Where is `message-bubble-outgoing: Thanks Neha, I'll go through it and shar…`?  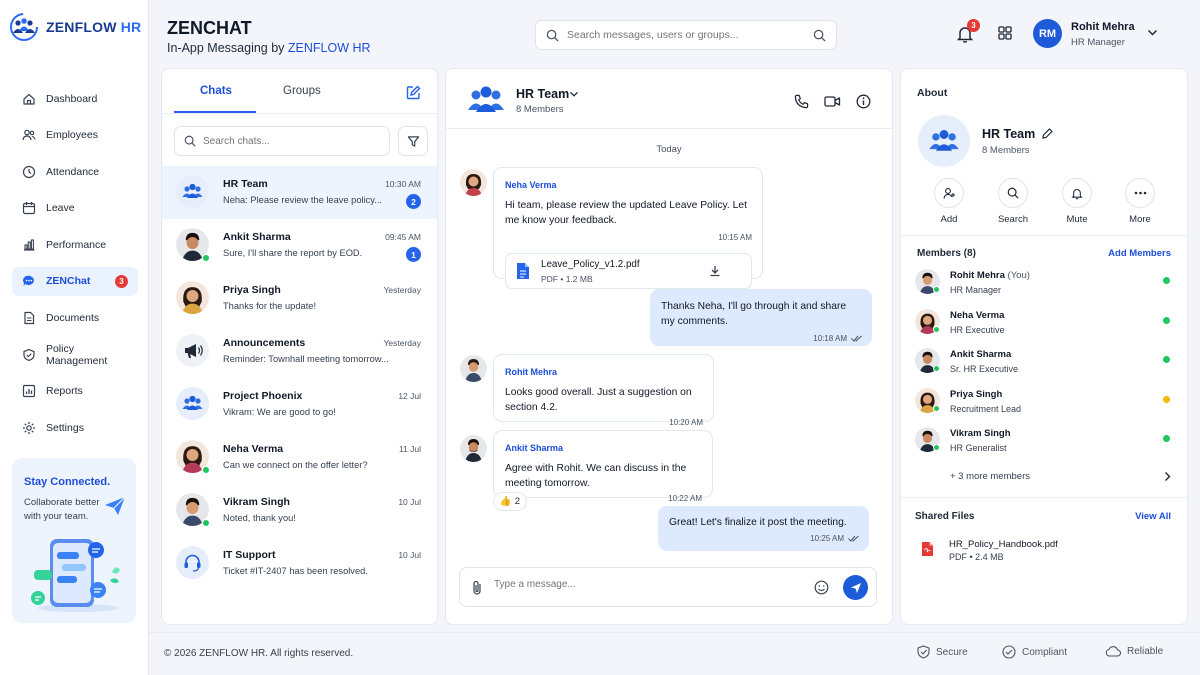 message-bubble-outgoing: Thanks Neha, I'll go through it and shar… is located at coordinates (761, 317).